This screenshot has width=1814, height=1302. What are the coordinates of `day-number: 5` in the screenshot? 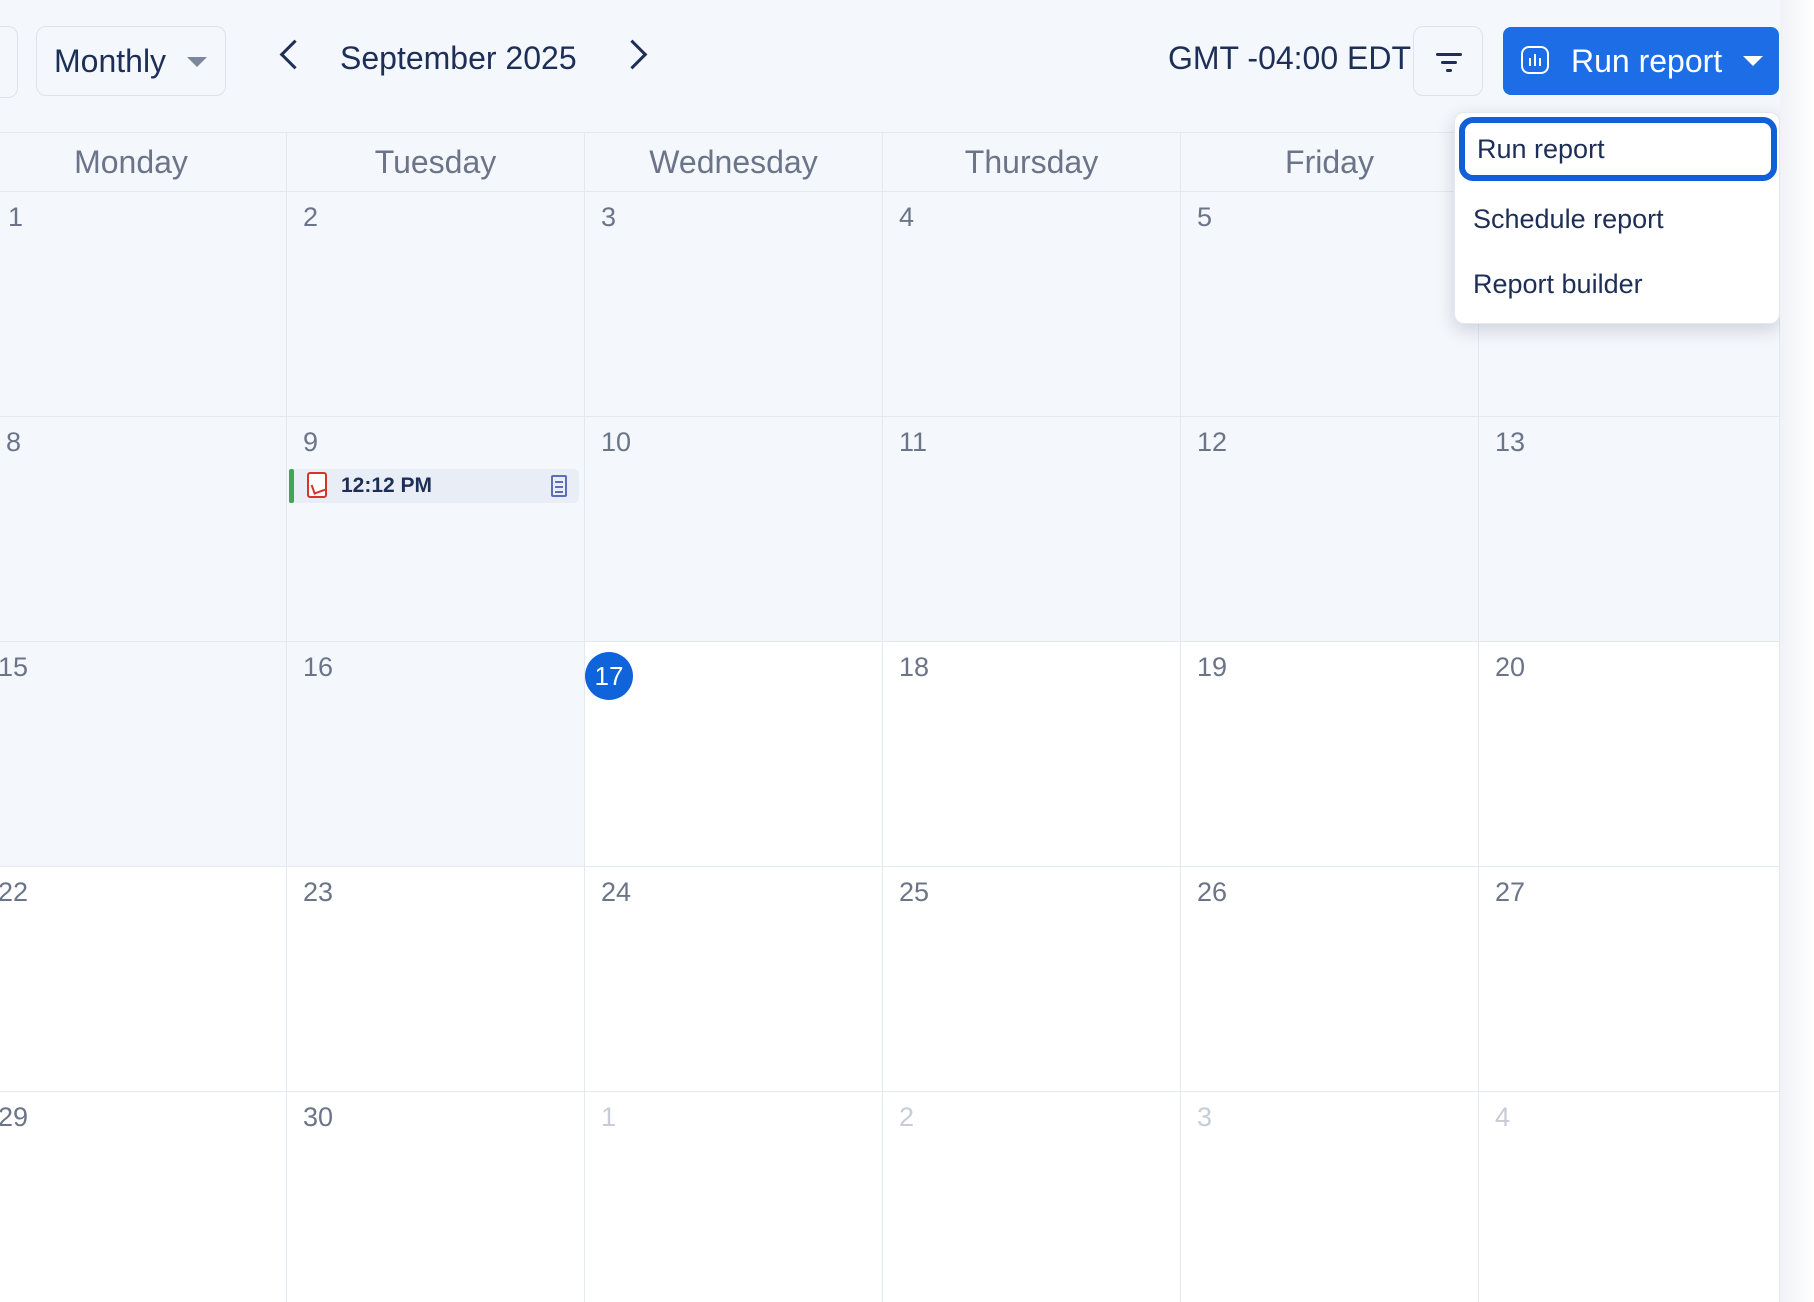 It's located at (1205, 217).